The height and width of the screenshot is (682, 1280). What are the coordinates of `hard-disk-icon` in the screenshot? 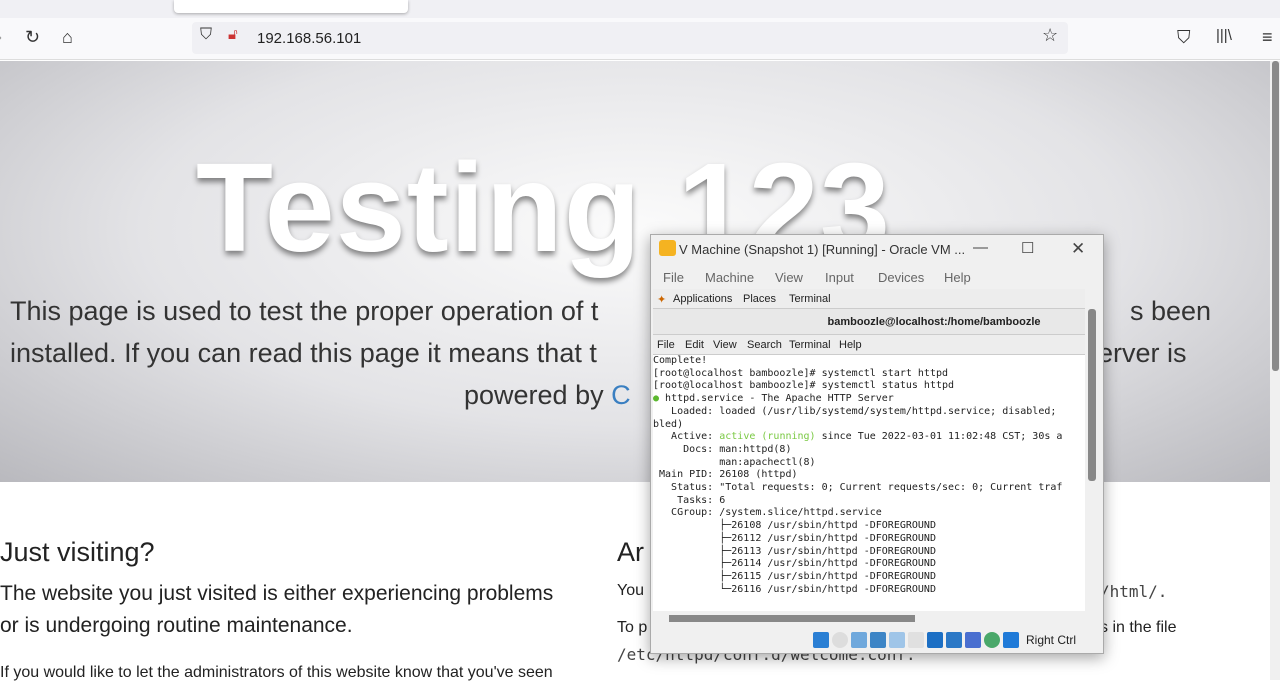 It's located at (821, 640).